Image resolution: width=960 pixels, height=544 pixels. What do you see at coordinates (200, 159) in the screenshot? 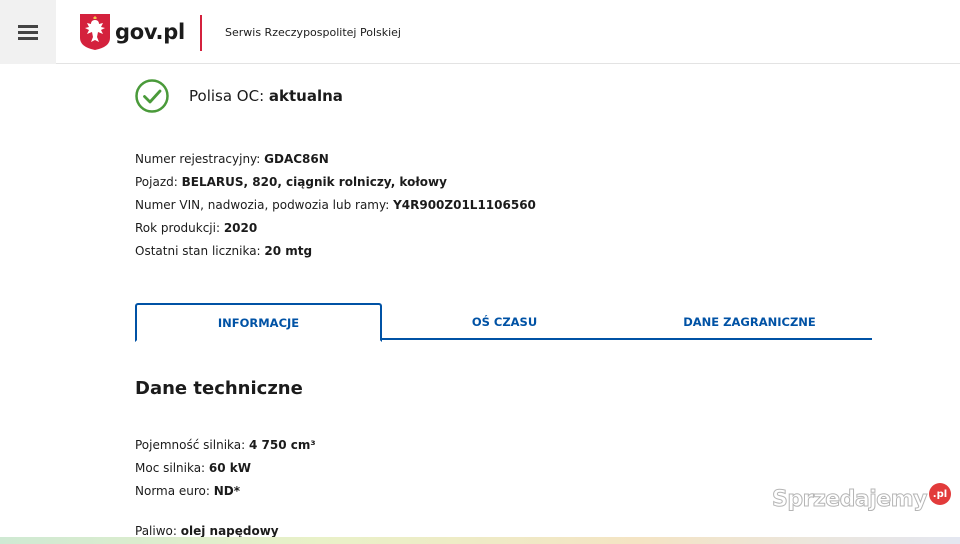
I see `registration-label: Numer rejestracyjny:` at bounding box center [200, 159].